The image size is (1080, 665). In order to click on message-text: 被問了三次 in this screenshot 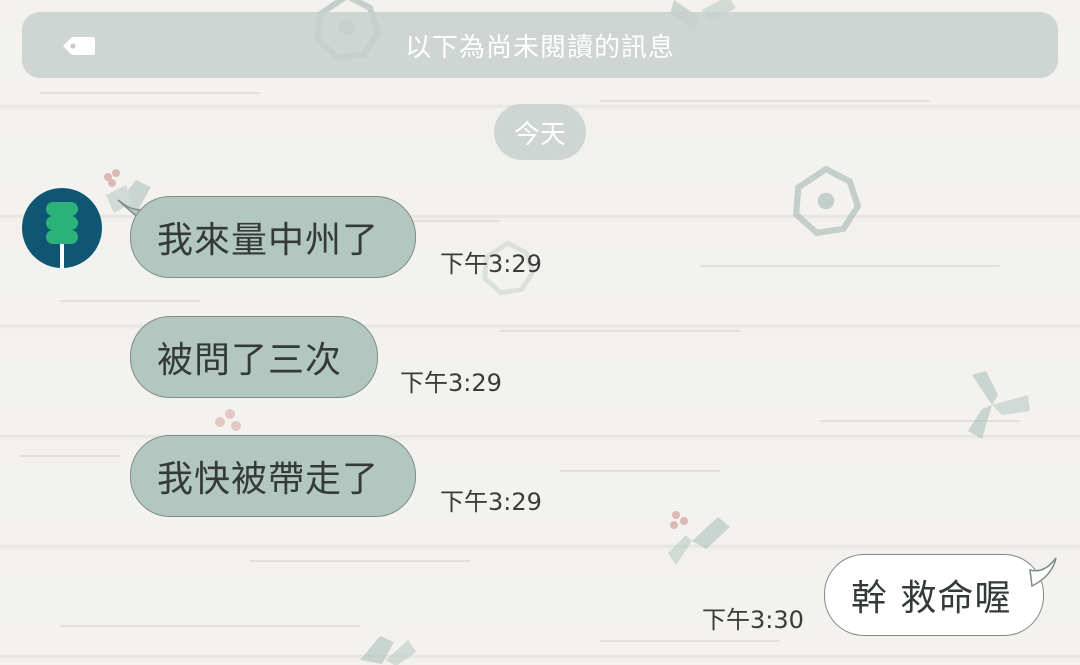, I will do `click(250, 360)`.